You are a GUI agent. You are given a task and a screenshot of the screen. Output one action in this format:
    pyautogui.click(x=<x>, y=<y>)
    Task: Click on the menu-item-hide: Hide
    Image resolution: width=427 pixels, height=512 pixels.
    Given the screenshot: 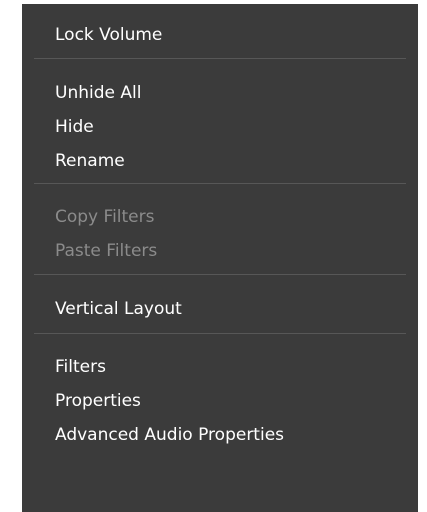 What is the action you would take?
    pyautogui.click(x=220, y=127)
    